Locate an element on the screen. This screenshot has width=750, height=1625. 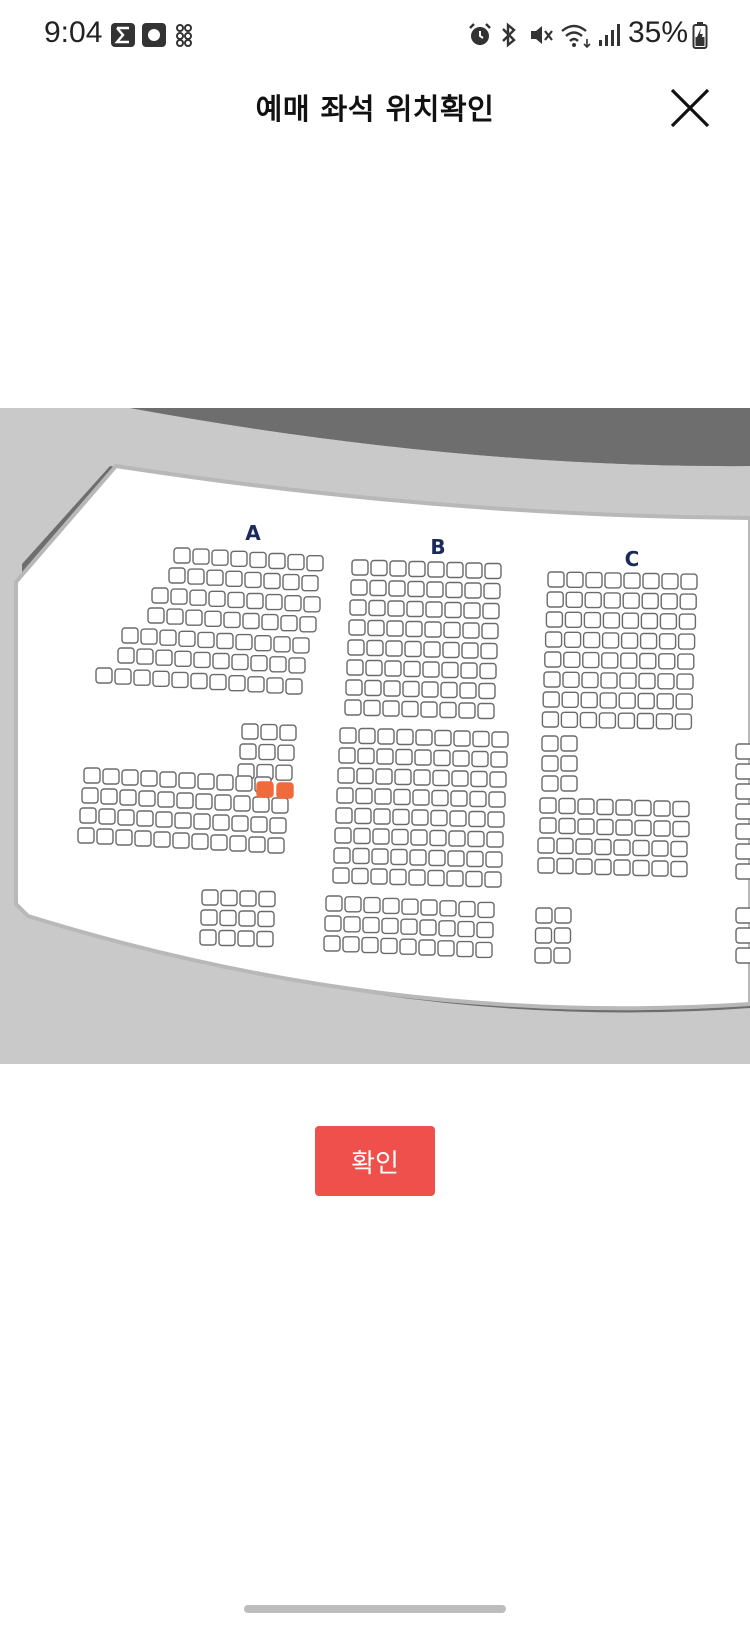
battery-icon is located at coordinates (700, 35).